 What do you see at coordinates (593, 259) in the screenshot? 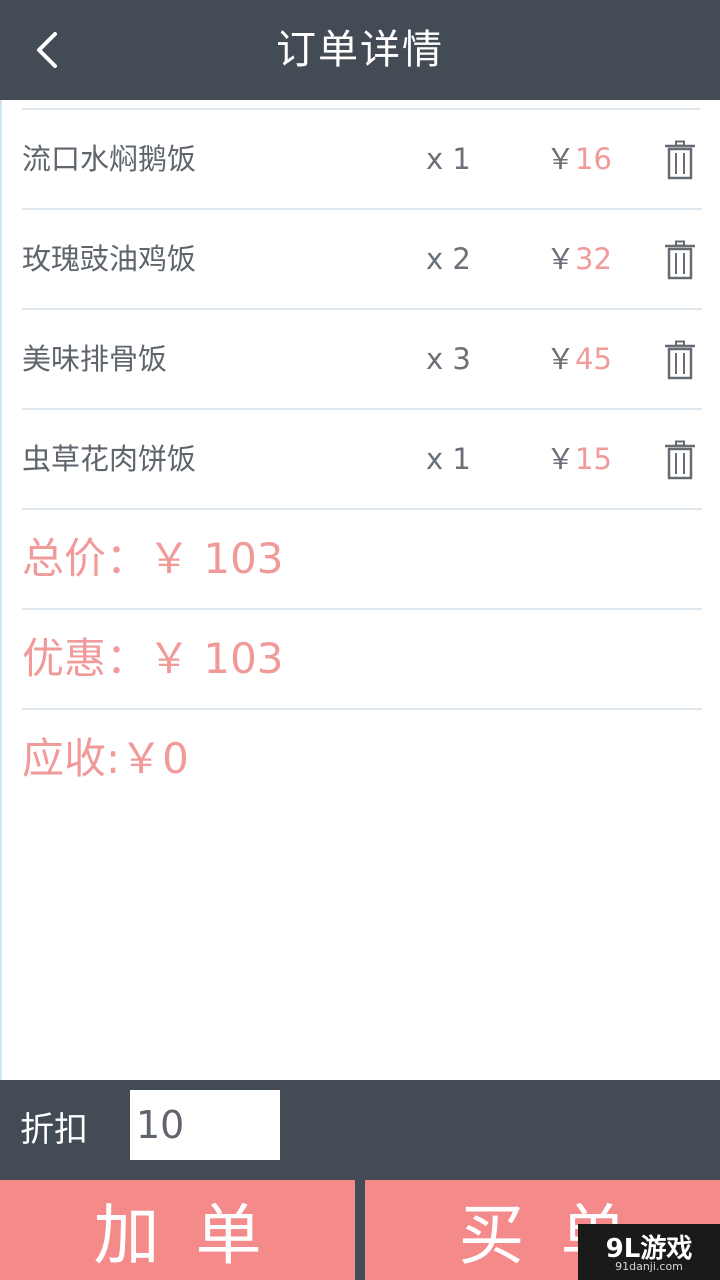
I see `price-value: 32` at bounding box center [593, 259].